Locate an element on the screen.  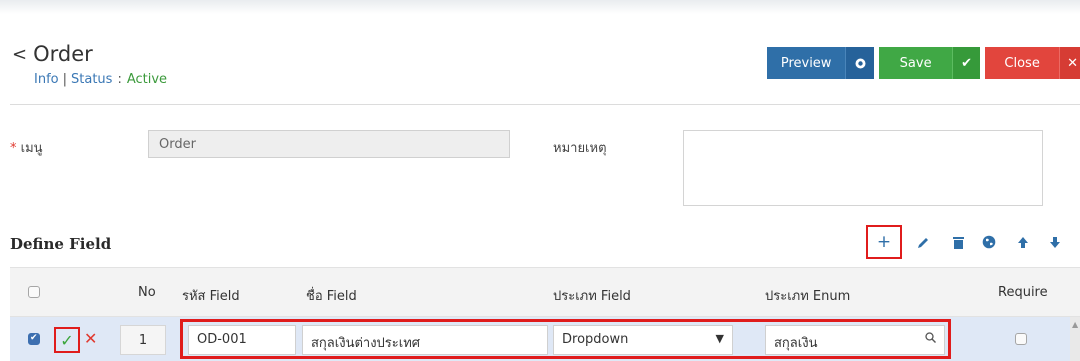
save-button-label: Save is located at coordinates (916, 63).